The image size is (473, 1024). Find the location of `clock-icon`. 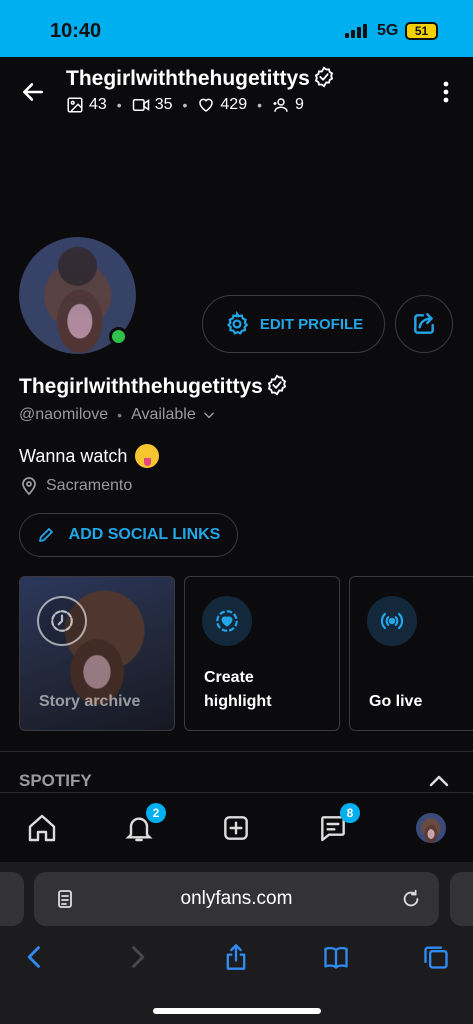

clock-icon is located at coordinates (62, 621).